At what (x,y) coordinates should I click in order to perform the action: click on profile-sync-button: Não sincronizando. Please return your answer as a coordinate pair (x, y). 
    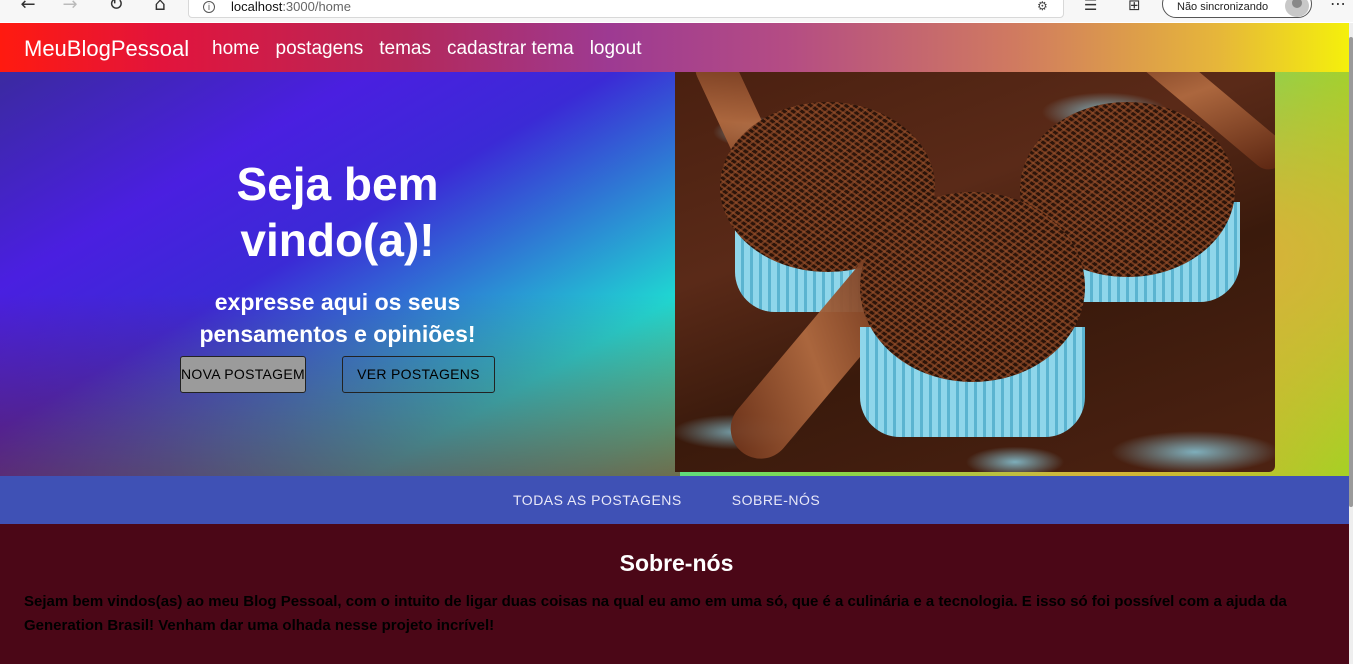
    Looking at the image, I should click on (1237, 9).